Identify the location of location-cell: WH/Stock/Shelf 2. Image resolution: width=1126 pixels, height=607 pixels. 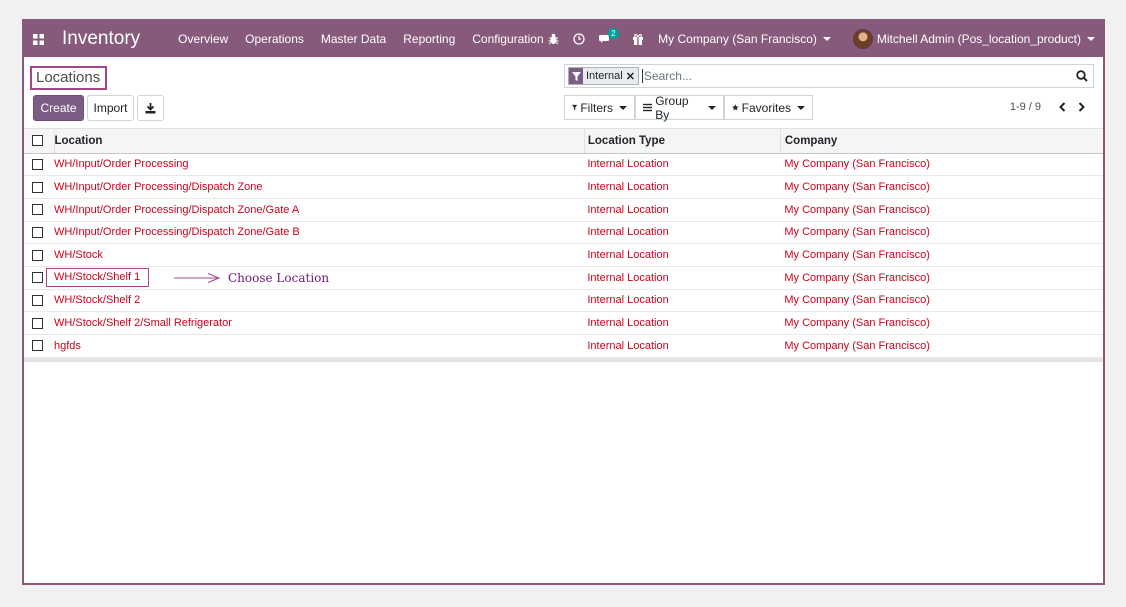
(319, 301).